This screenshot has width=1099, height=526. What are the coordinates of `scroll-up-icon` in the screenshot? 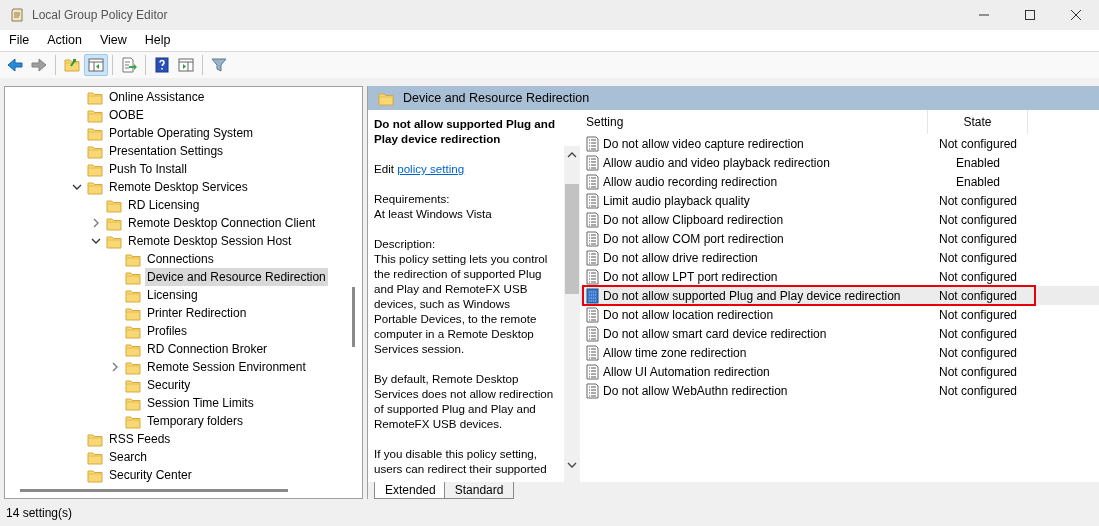 It's located at (572, 155).